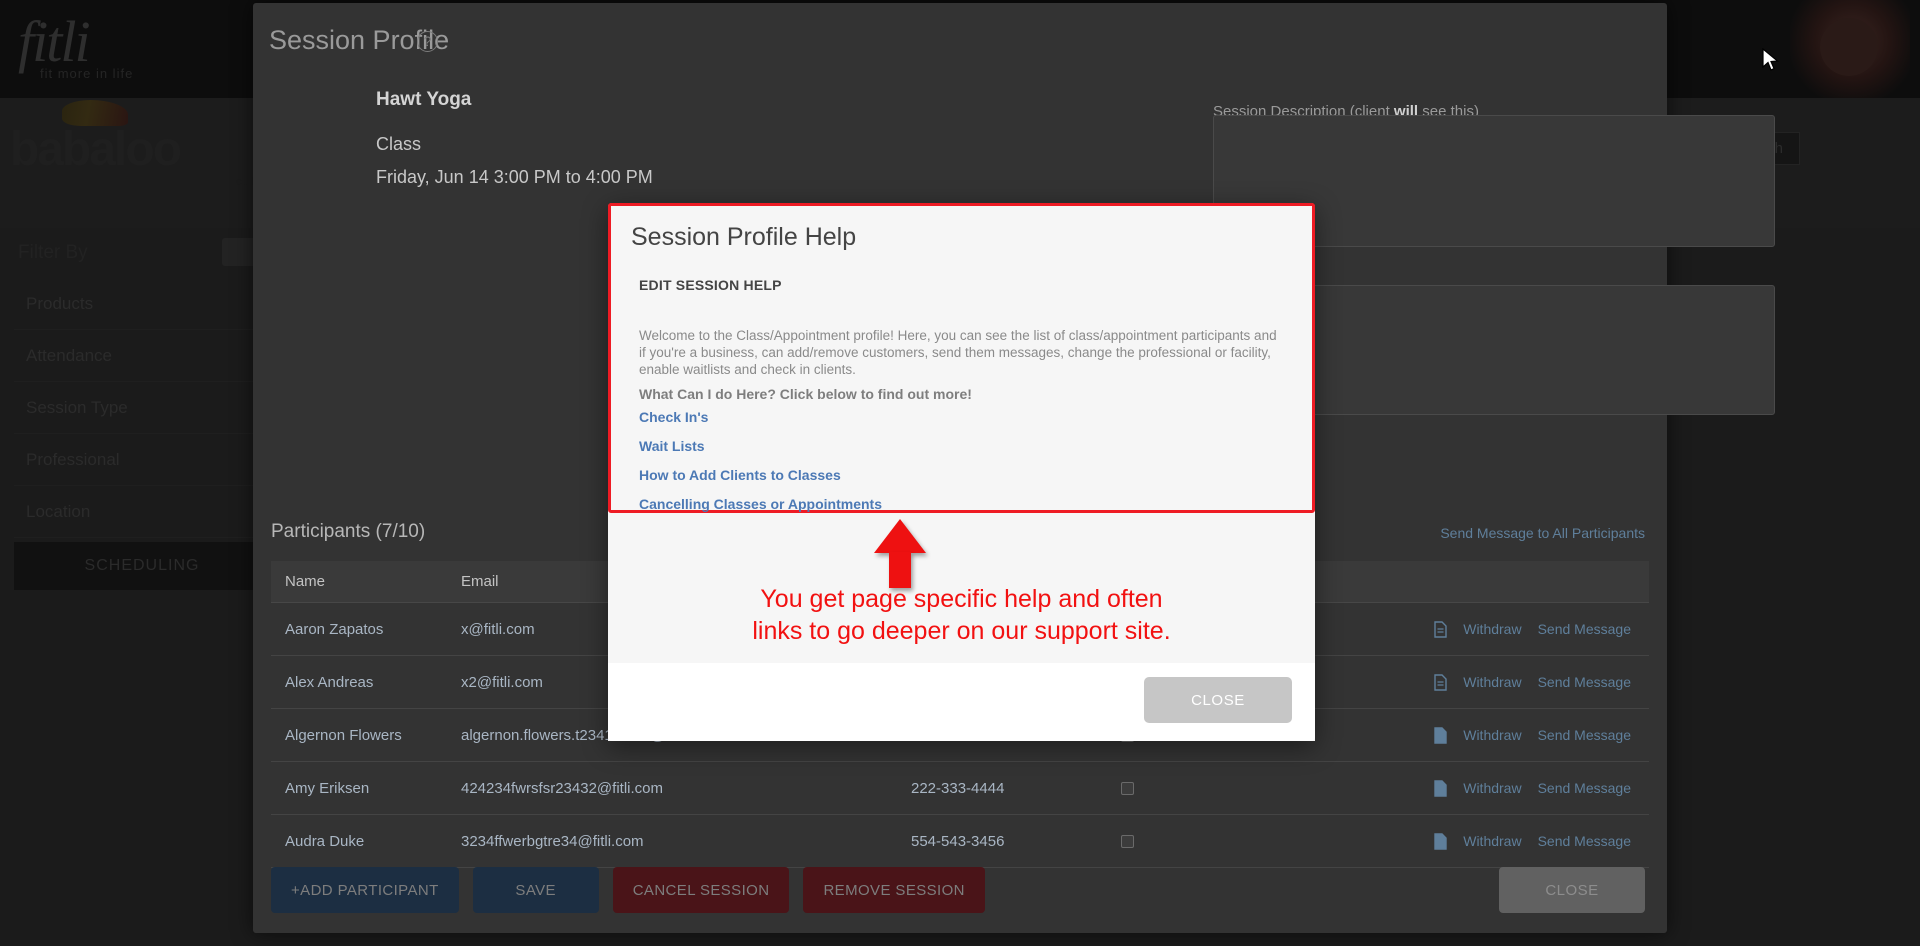 The width and height of the screenshot is (1920, 946). Describe the element at coordinates (87, 73) in the screenshot. I see `fitli-tagline: fit more in life` at that location.